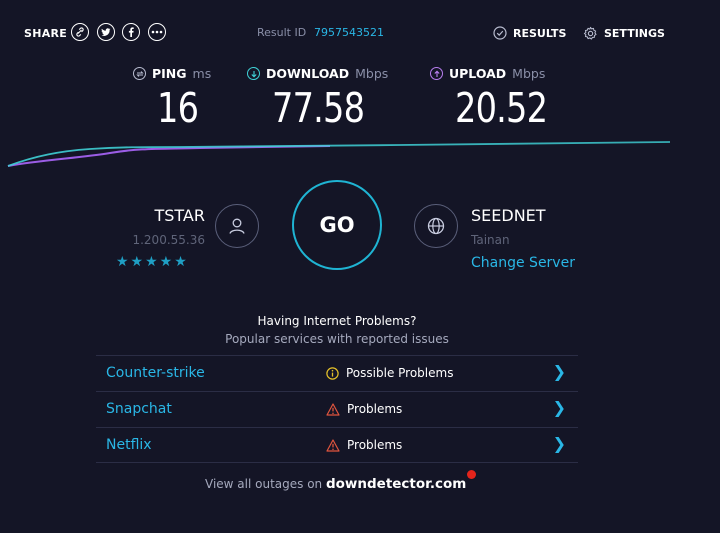 The image size is (720, 533). I want to click on more-icon, so click(157, 32).